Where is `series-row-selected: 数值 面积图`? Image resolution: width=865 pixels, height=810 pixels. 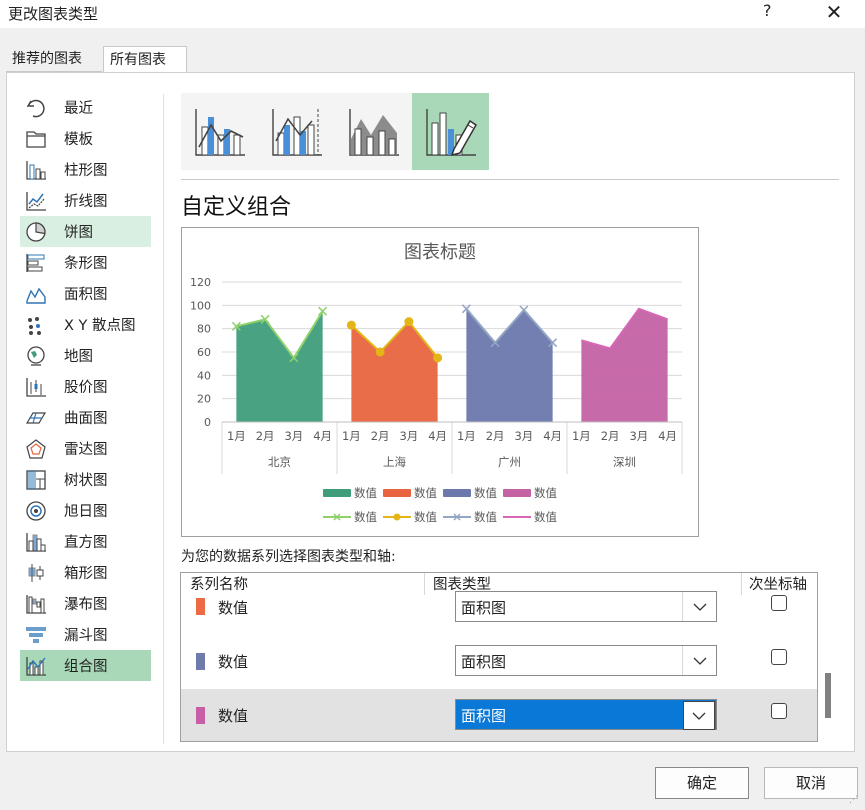 series-row-selected: 数值 面积图 is located at coordinates (499, 715).